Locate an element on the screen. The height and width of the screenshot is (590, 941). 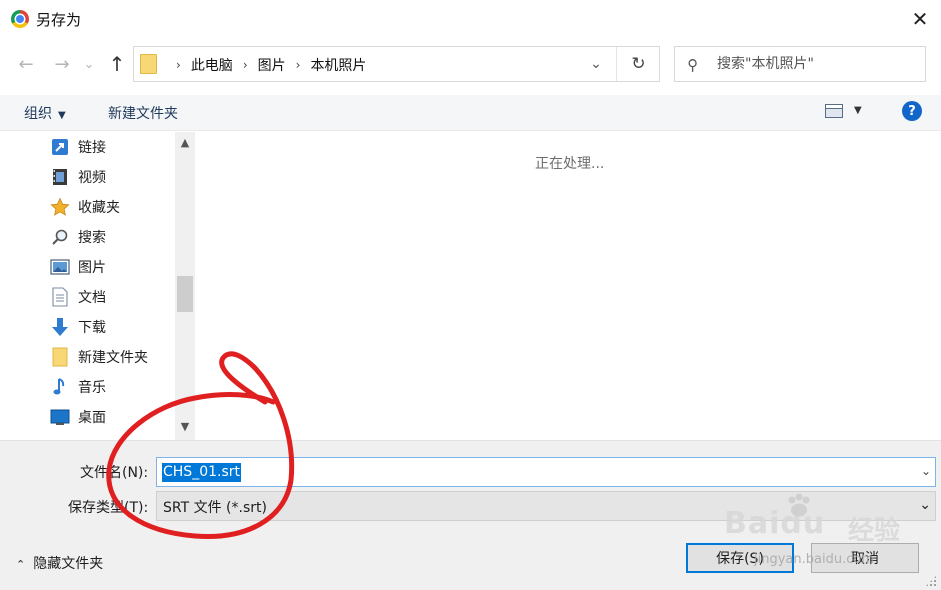
nav-item-pictures: 图片 is located at coordinates (98, 267).